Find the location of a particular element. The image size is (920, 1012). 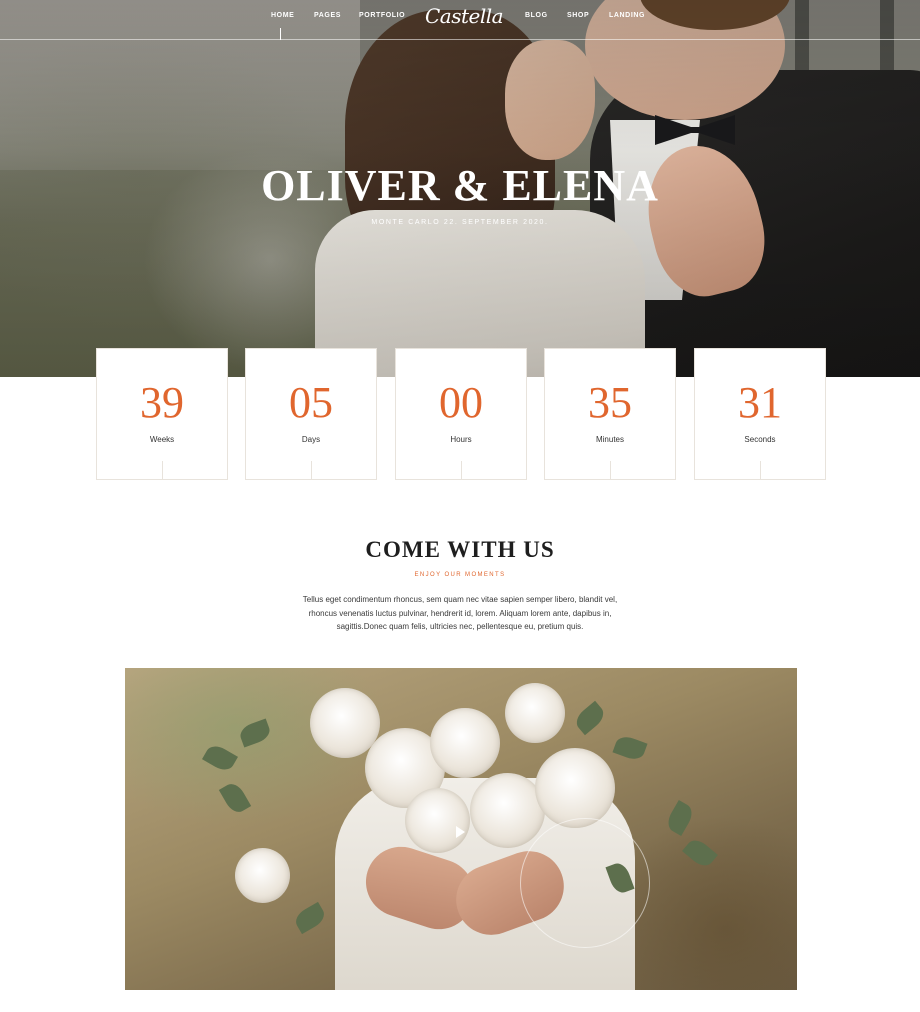

nav-item-blog: BLOG is located at coordinates (536, 15).